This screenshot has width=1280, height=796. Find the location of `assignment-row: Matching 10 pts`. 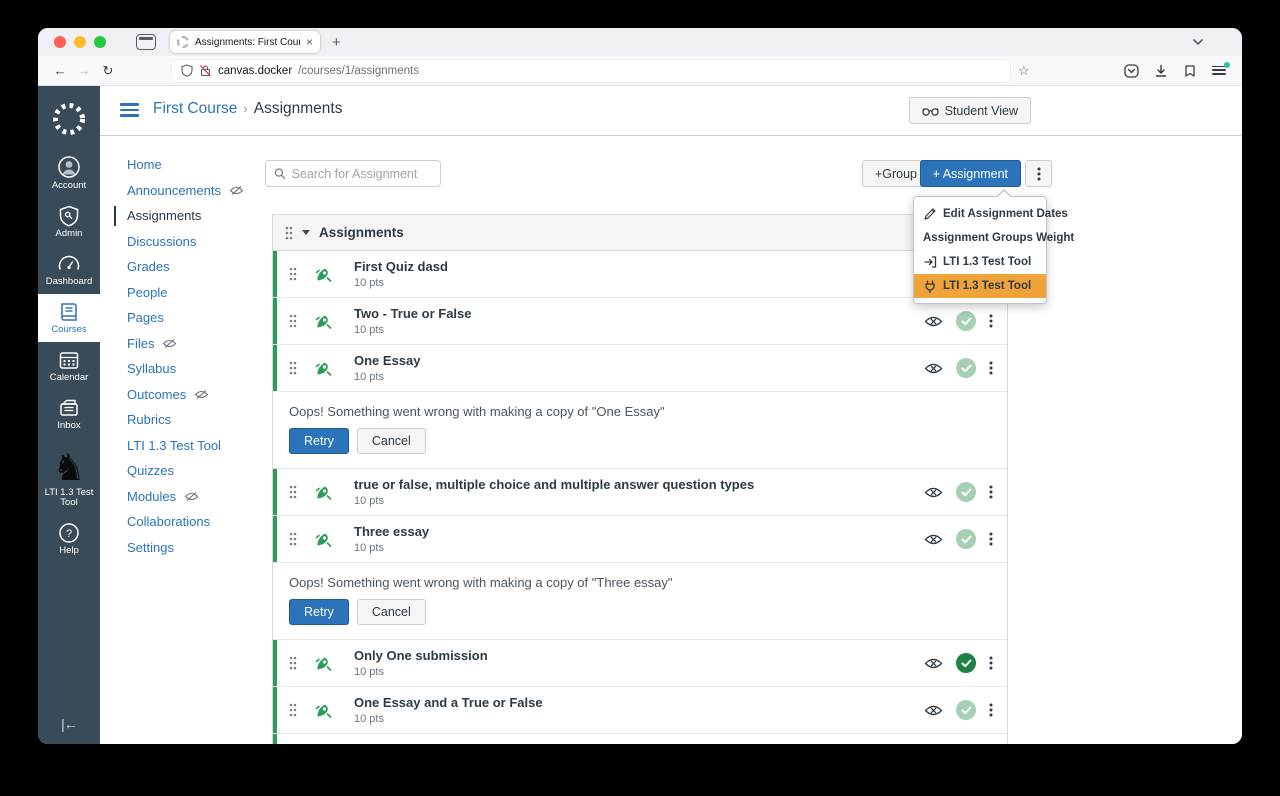

assignment-row: Matching 10 pts is located at coordinates (640, 739).